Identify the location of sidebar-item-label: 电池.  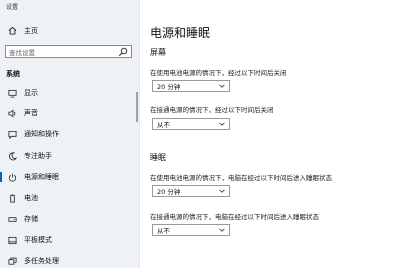
(31, 198).